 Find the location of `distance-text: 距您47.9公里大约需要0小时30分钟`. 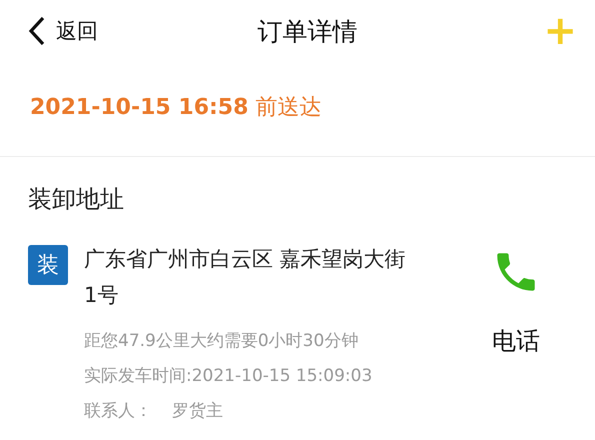

distance-text: 距您47.9公里大约需要0小时30分钟 is located at coordinates (222, 341).